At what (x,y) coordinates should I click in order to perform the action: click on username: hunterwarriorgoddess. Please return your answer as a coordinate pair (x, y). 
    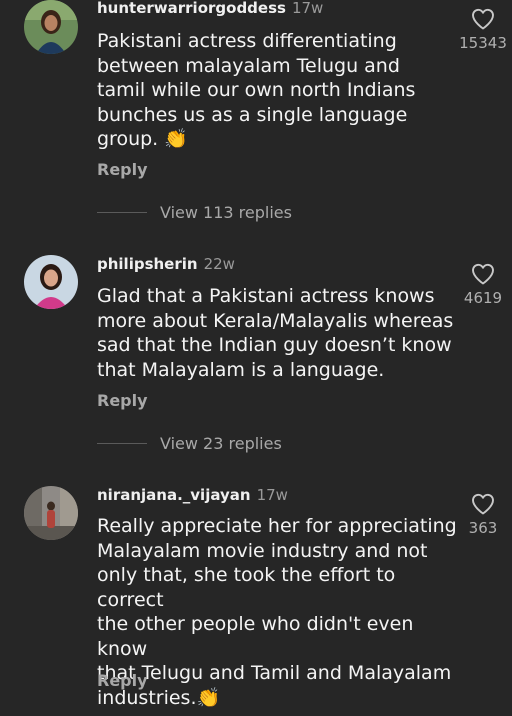
    Looking at the image, I should click on (191, 8).